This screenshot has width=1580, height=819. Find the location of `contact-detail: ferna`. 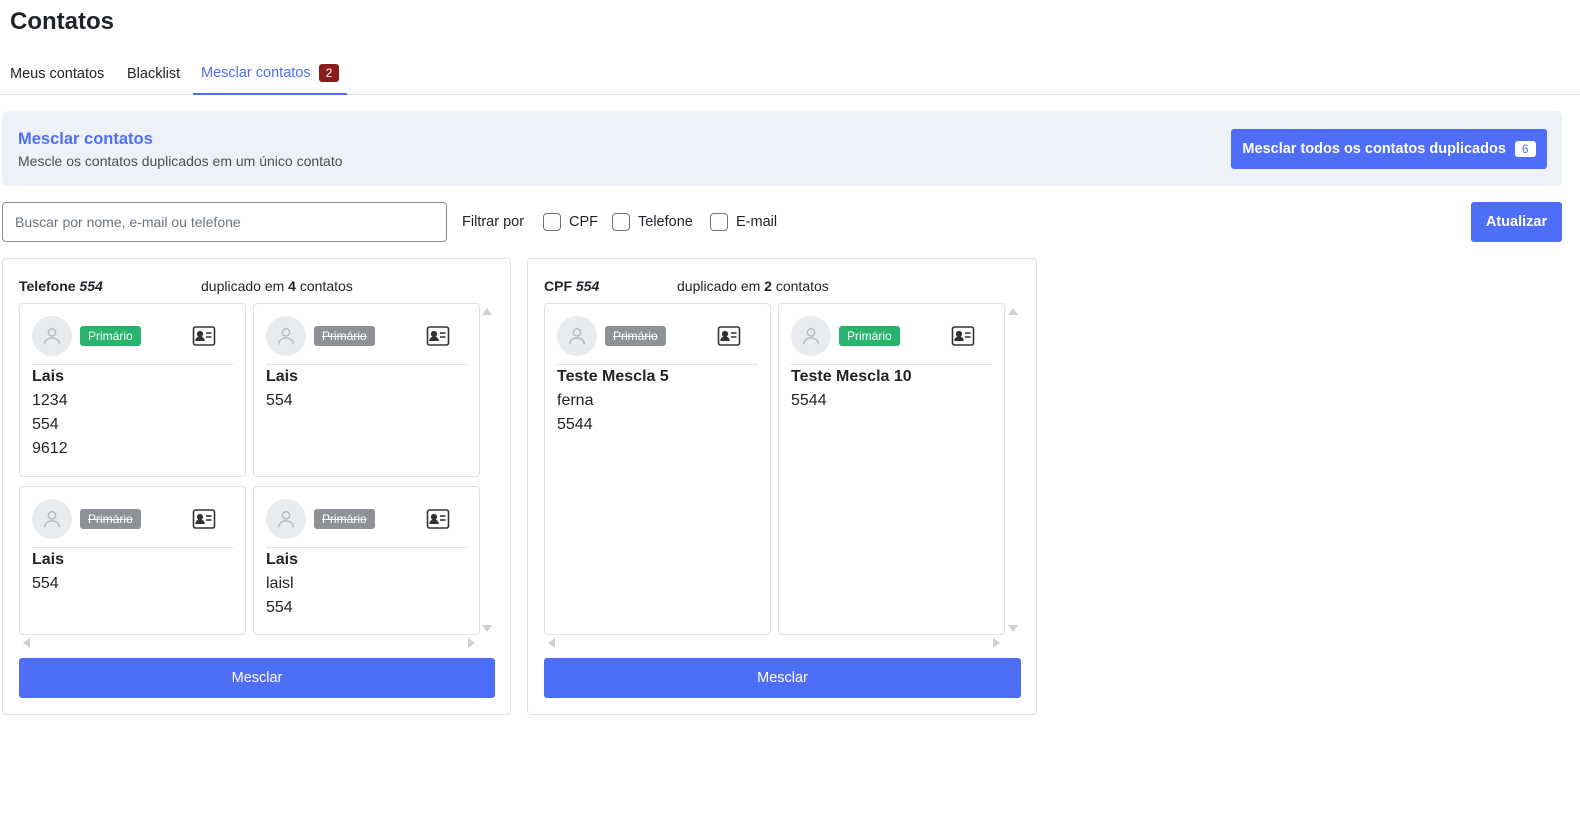

contact-detail: ferna is located at coordinates (575, 400).